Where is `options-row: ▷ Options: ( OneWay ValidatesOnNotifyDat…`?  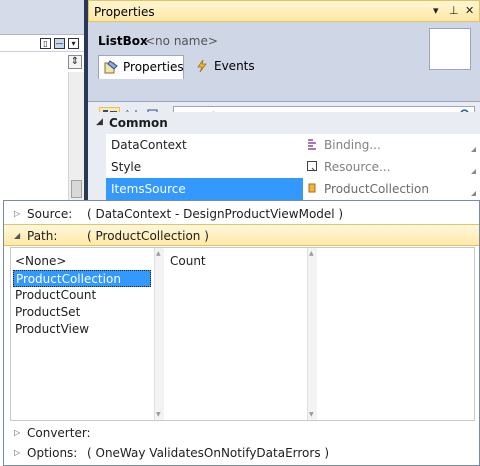 options-row: ▷ Options: ( OneWay ValidatesOnNotifyDat… is located at coordinates (241, 453).